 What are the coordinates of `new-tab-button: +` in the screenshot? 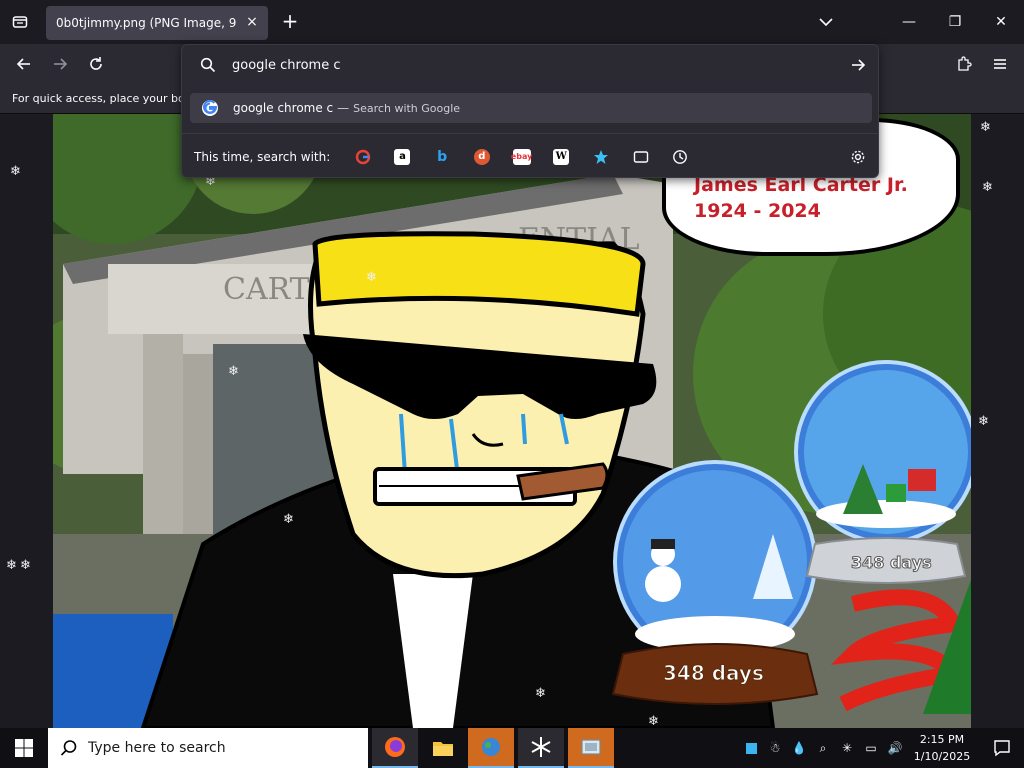 It's located at (290, 22).